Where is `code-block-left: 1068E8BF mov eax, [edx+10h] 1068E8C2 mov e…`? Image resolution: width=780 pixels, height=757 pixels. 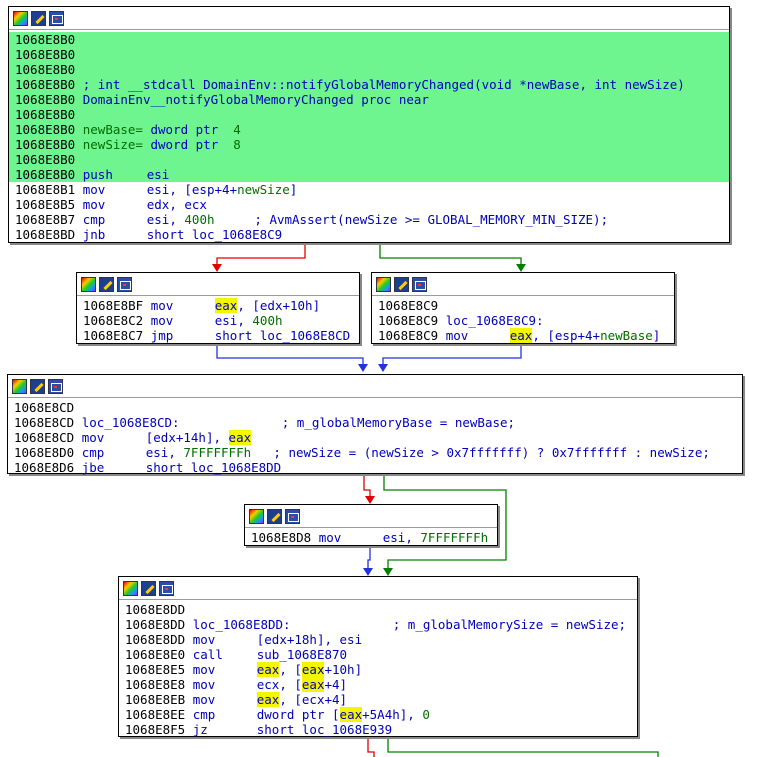
code-block-left: 1068E8BF mov eax, [edx+10h] 1068E8C2 mov e… is located at coordinates (218, 308).